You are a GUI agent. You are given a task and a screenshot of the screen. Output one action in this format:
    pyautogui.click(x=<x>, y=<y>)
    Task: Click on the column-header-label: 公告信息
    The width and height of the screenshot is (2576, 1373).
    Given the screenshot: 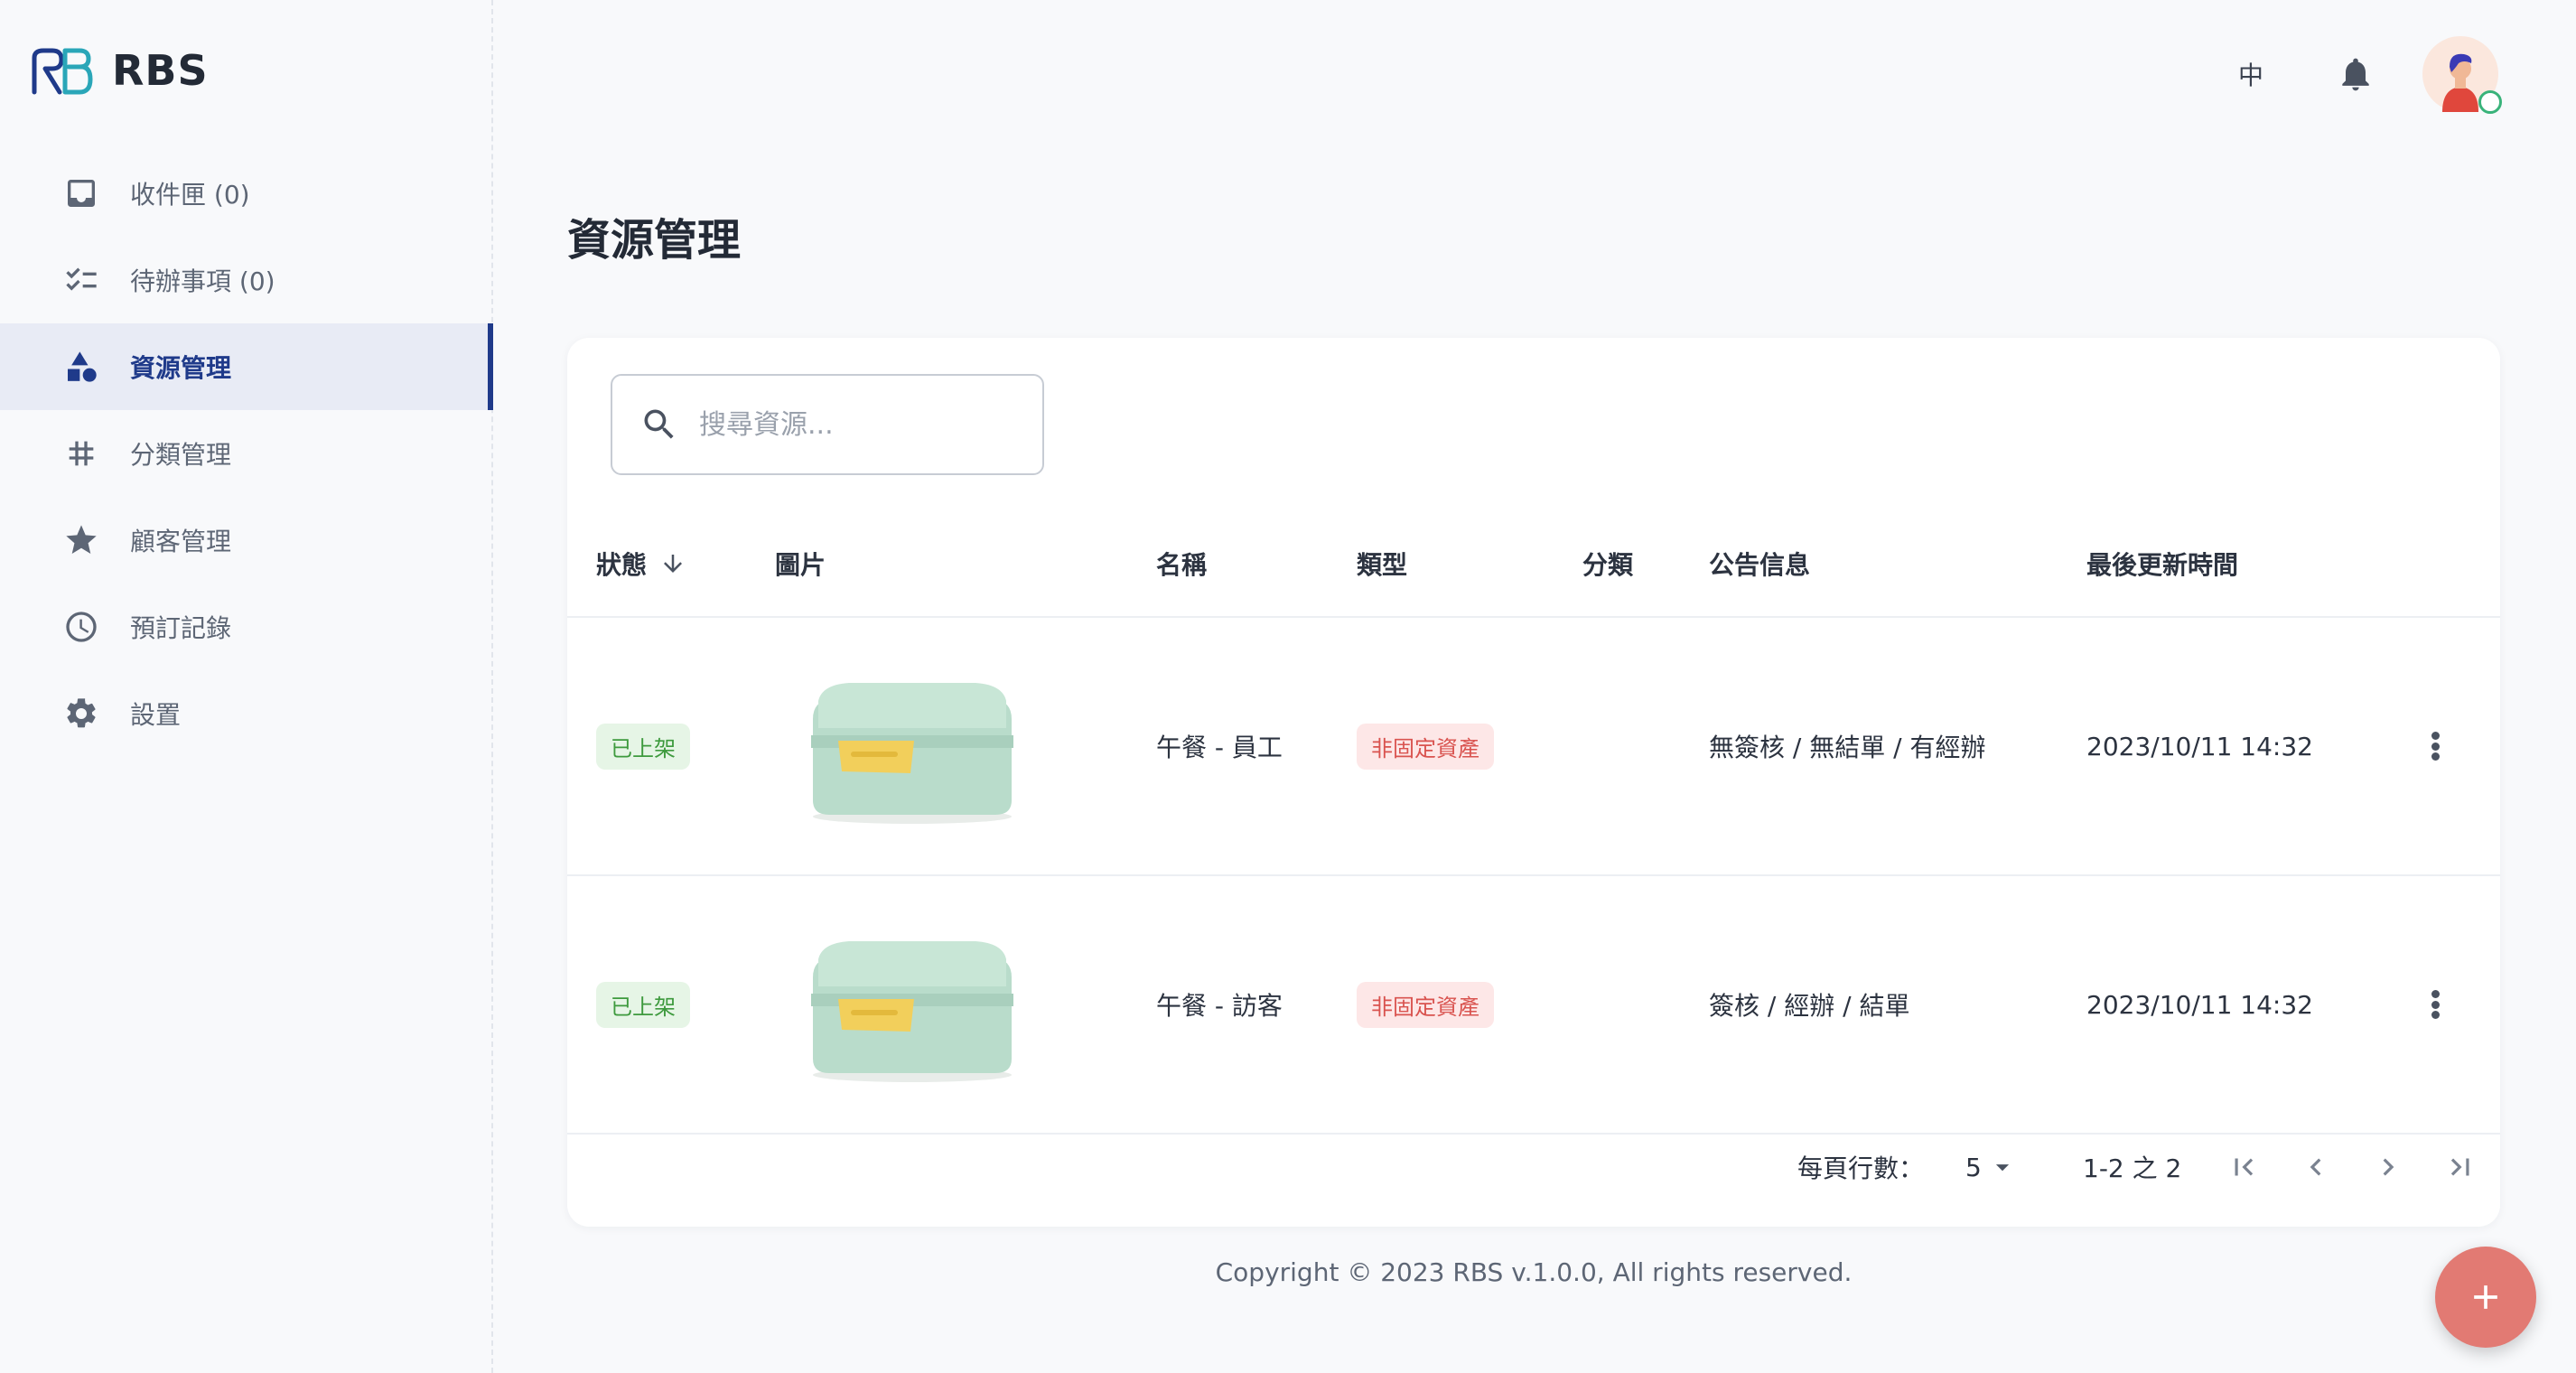 What is the action you would take?
    pyautogui.click(x=1760, y=565)
    